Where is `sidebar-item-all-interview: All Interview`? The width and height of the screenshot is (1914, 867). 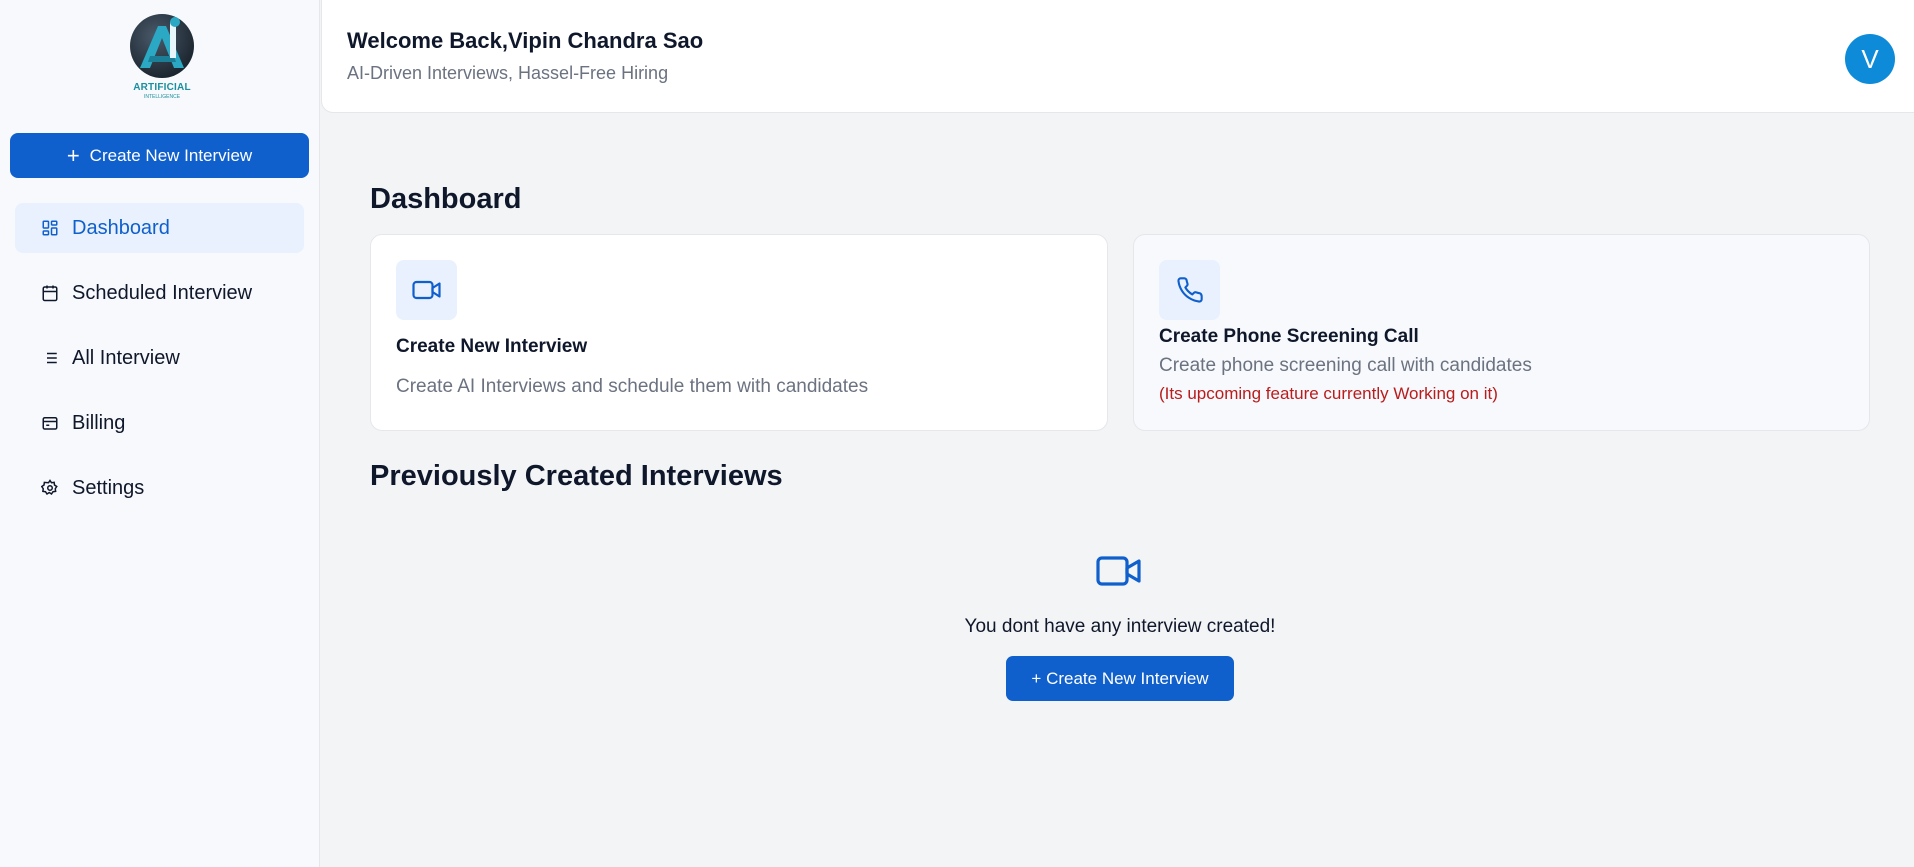
sidebar-item-all-interview: All Interview is located at coordinates (159, 358).